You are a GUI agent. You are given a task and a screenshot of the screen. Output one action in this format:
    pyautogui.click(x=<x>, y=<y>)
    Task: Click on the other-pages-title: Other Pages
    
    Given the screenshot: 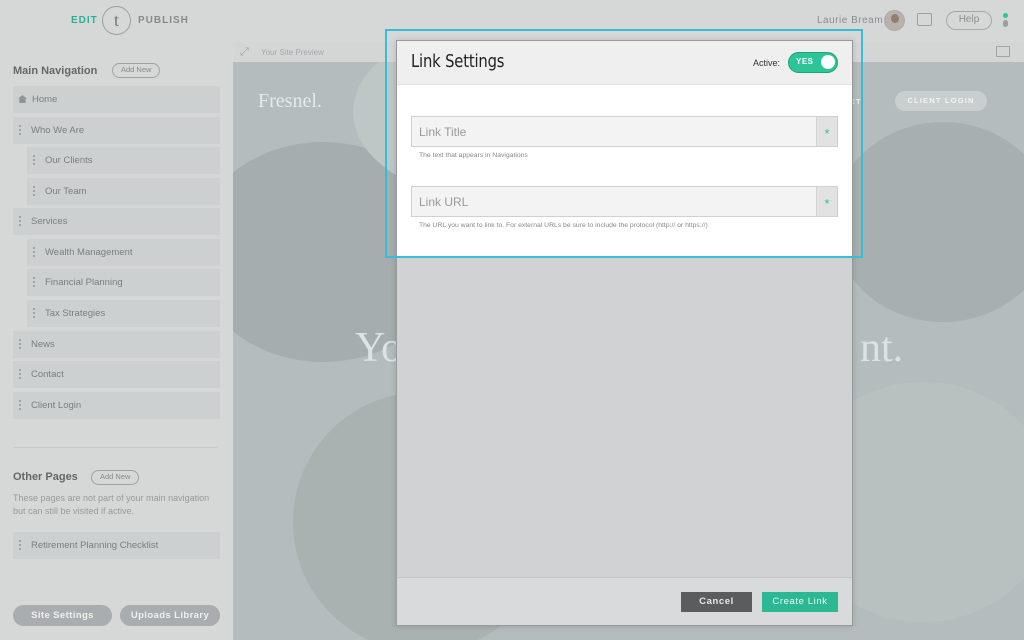 What is the action you would take?
    pyautogui.click(x=45, y=477)
    